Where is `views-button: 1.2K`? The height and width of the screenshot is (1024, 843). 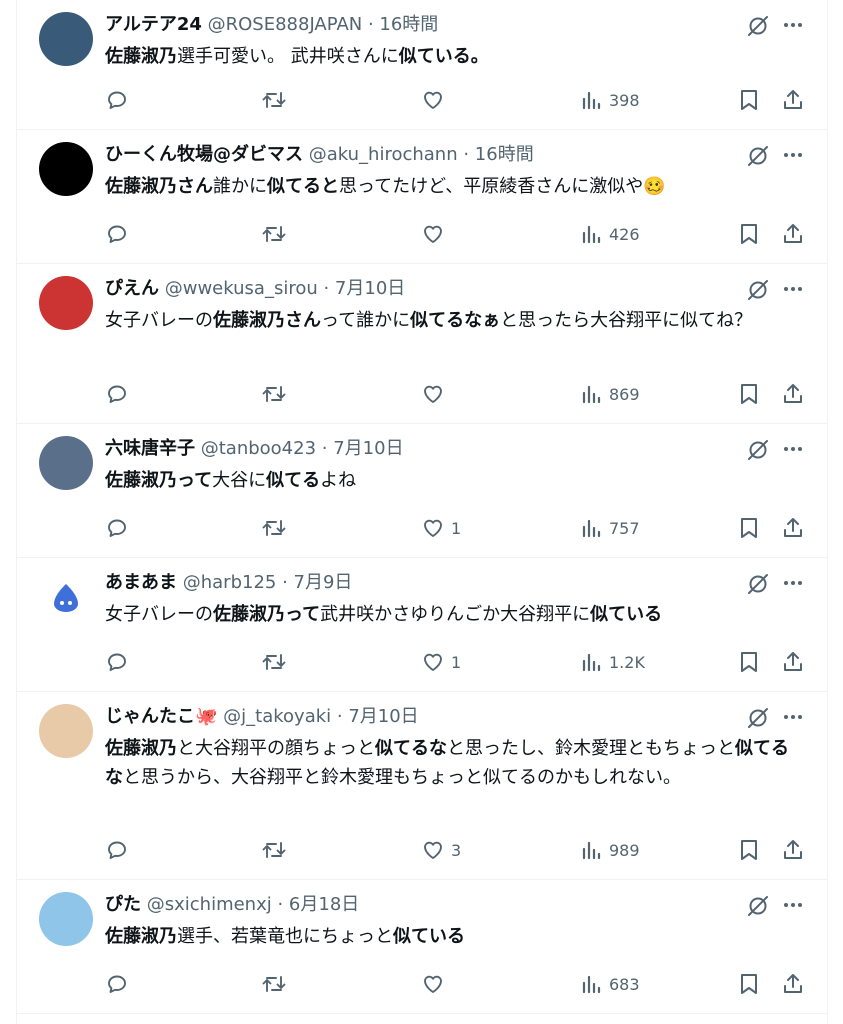
views-button: 1.2K is located at coordinates (613, 662).